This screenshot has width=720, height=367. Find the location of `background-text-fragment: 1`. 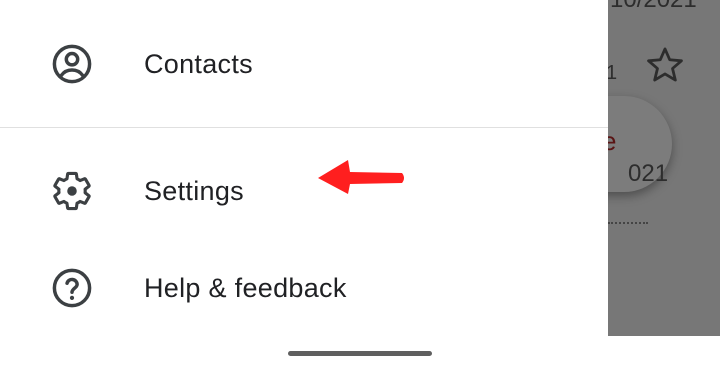

background-text-fragment: 1 is located at coordinates (613, 73).